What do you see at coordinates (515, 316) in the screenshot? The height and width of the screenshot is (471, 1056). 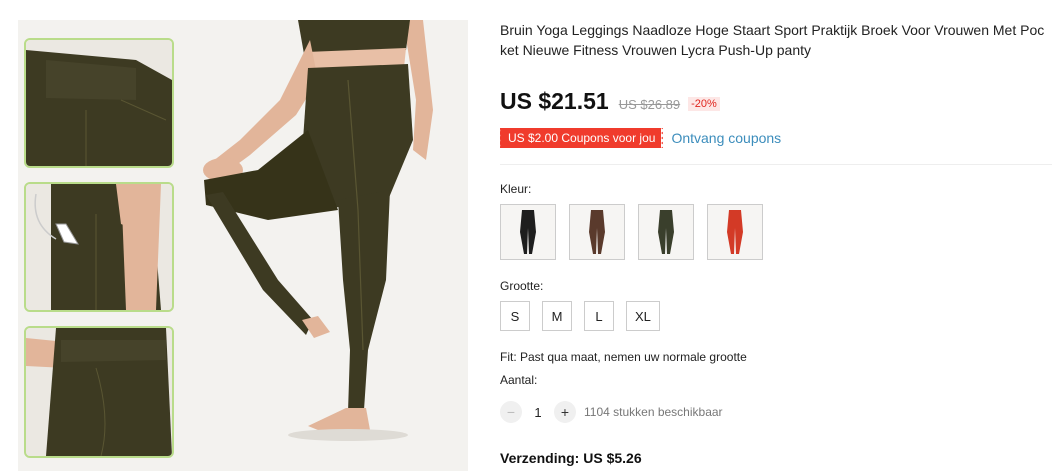 I see `size-option-s: S` at bounding box center [515, 316].